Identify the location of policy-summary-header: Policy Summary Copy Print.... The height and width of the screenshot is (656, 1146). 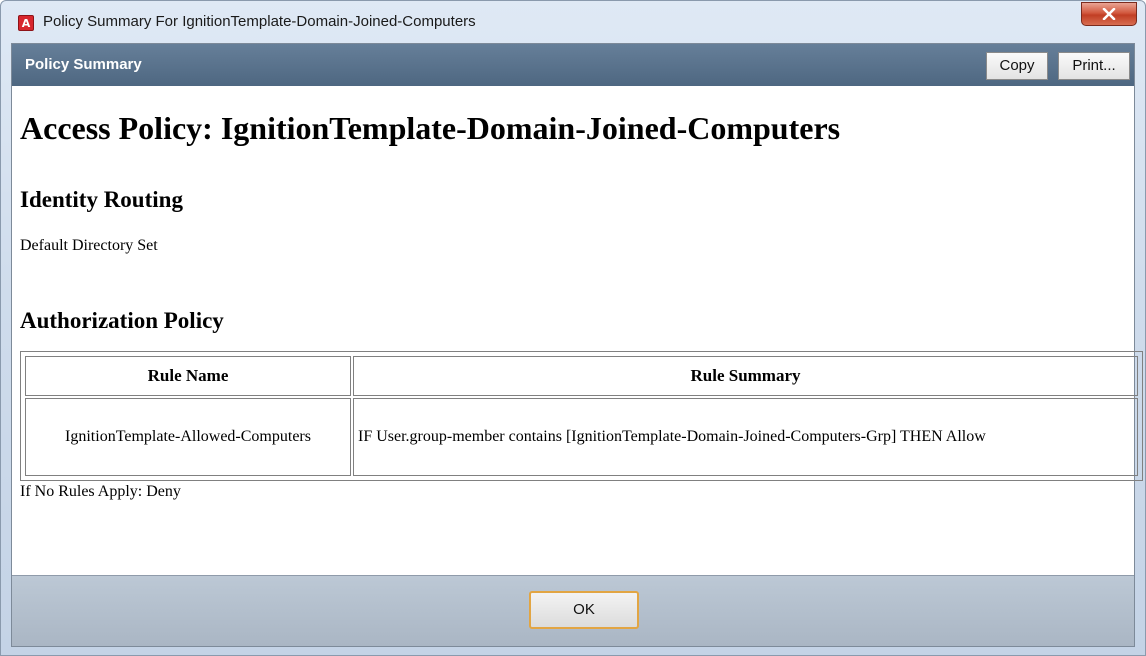
(573, 65).